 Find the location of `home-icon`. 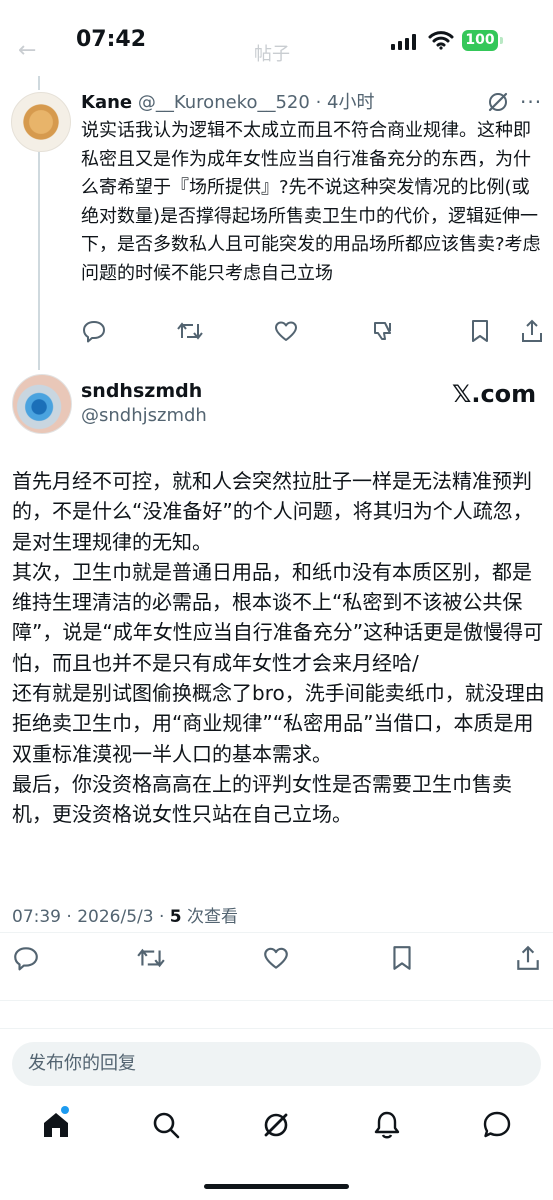

home-icon is located at coordinates (56, 1125).